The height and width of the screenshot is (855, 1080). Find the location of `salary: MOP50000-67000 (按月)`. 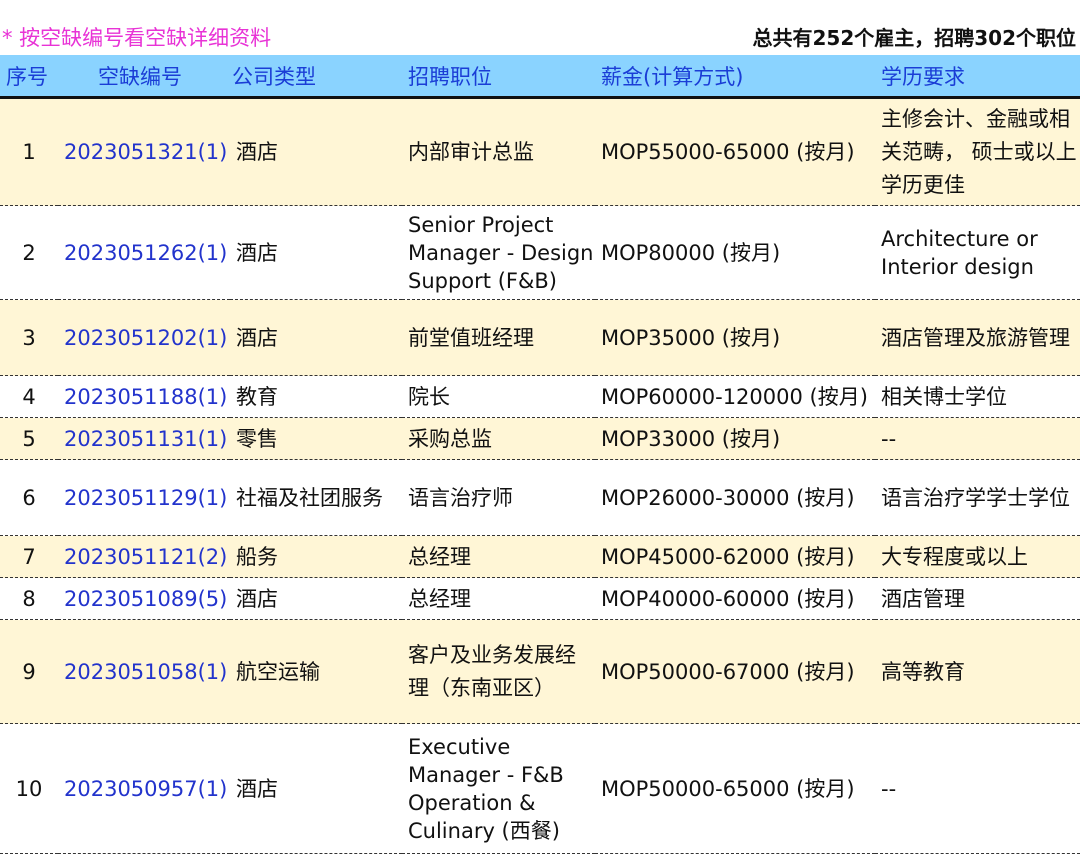

salary: MOP50000-67000 (按月) is located at coordinates (735, 671).